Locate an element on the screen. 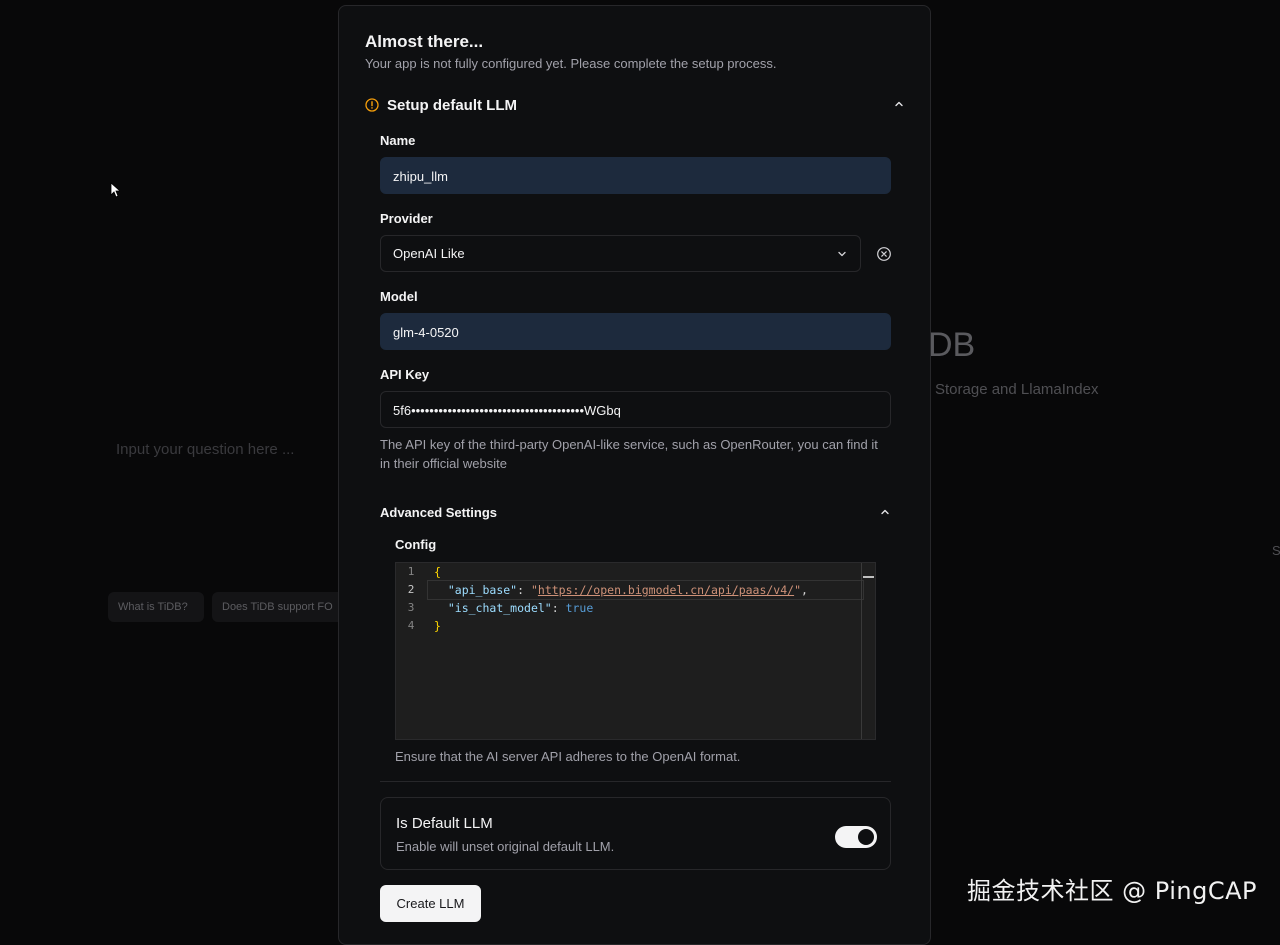 The width and height of the screenshot is (1280, 945). provider-label: Provider is located at coordinates (406, 218).